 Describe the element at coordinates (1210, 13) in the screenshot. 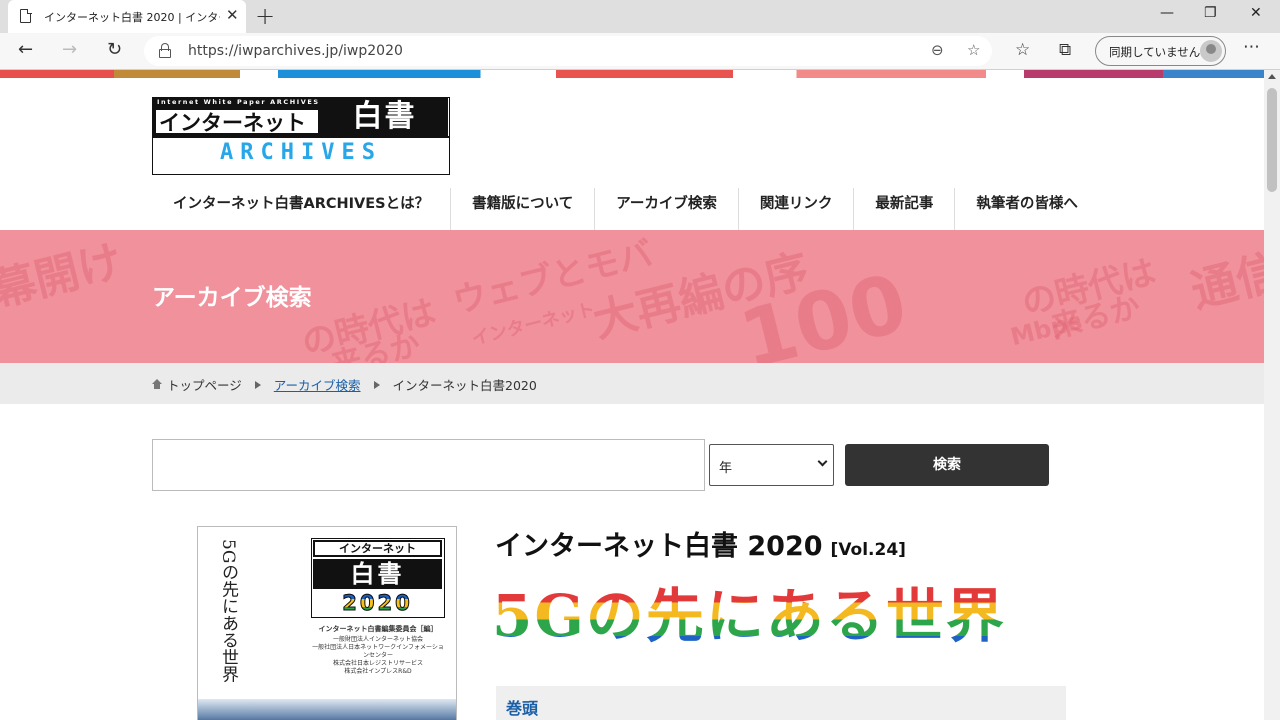

I see `restore-icon: ❐` at that location.